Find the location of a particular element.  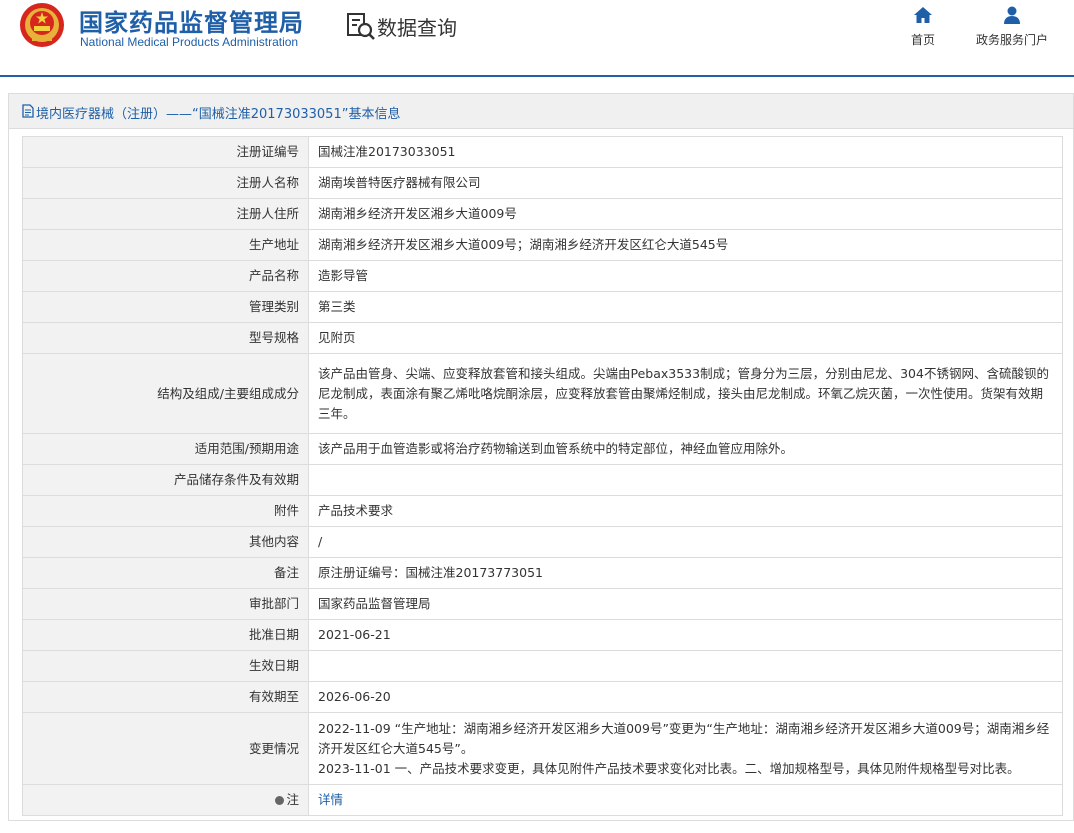

panel-title: 境内医疗器械（注册）——“国械注准20173033051”基本信息 is located at coordinates (218, 114).